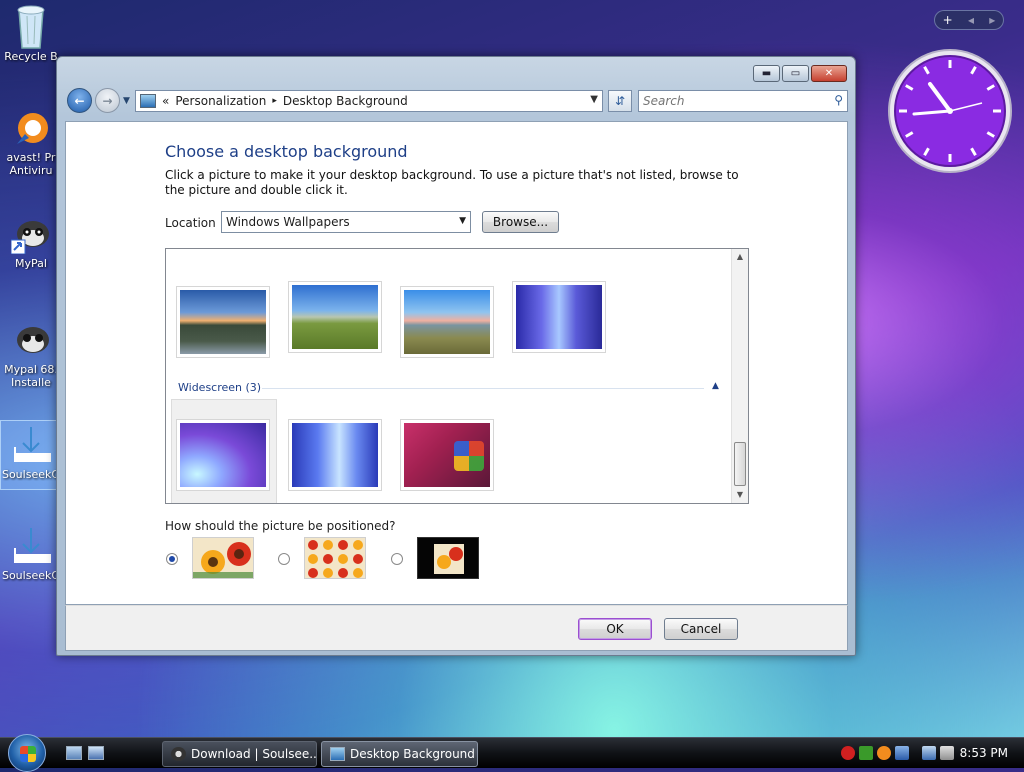 Image resolution: width=1024 pixels, height=772 pixels. I want to click on position-center-preview, so click(448, 558).